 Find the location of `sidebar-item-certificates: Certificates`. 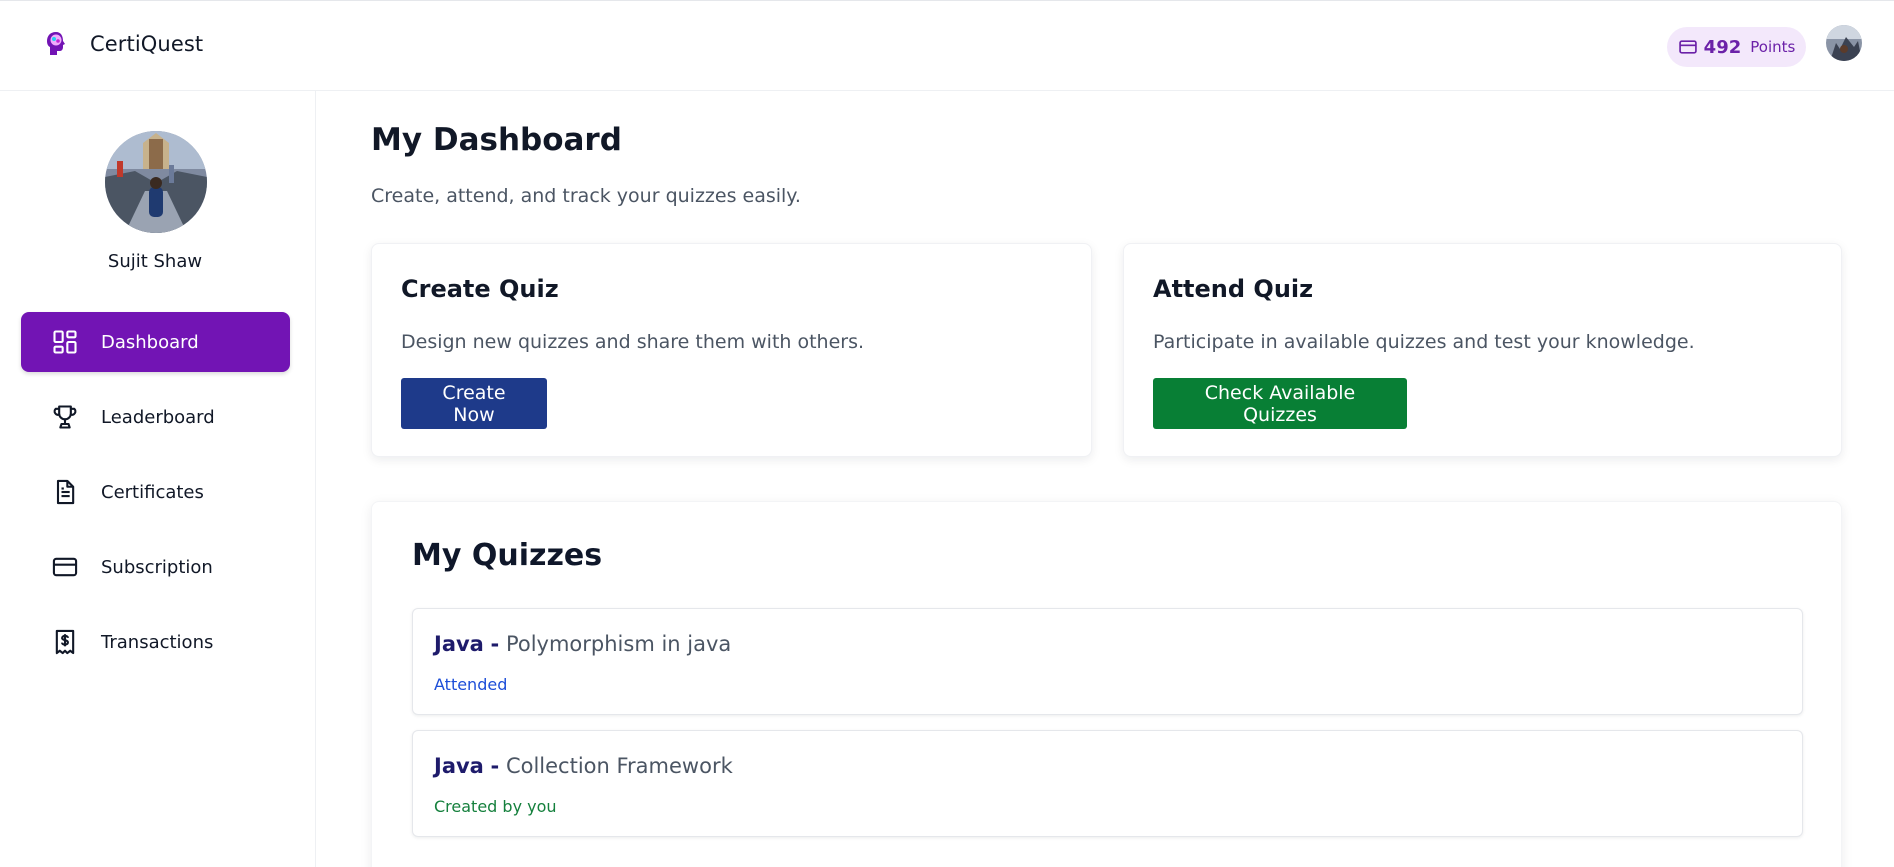

sidebar-item-certificates: Certificates is located at coordinates (155, 492).